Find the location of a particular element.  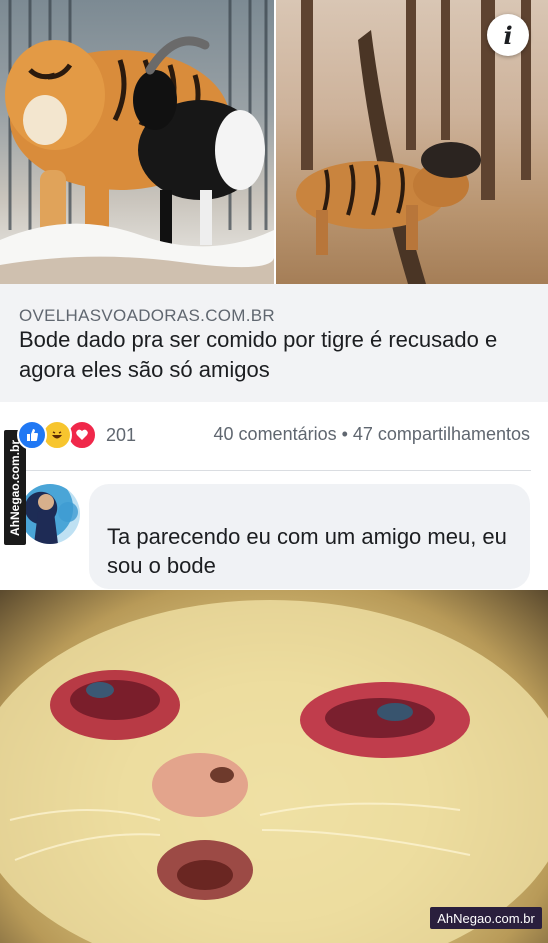

avatar is located at coordinates (50, 514).